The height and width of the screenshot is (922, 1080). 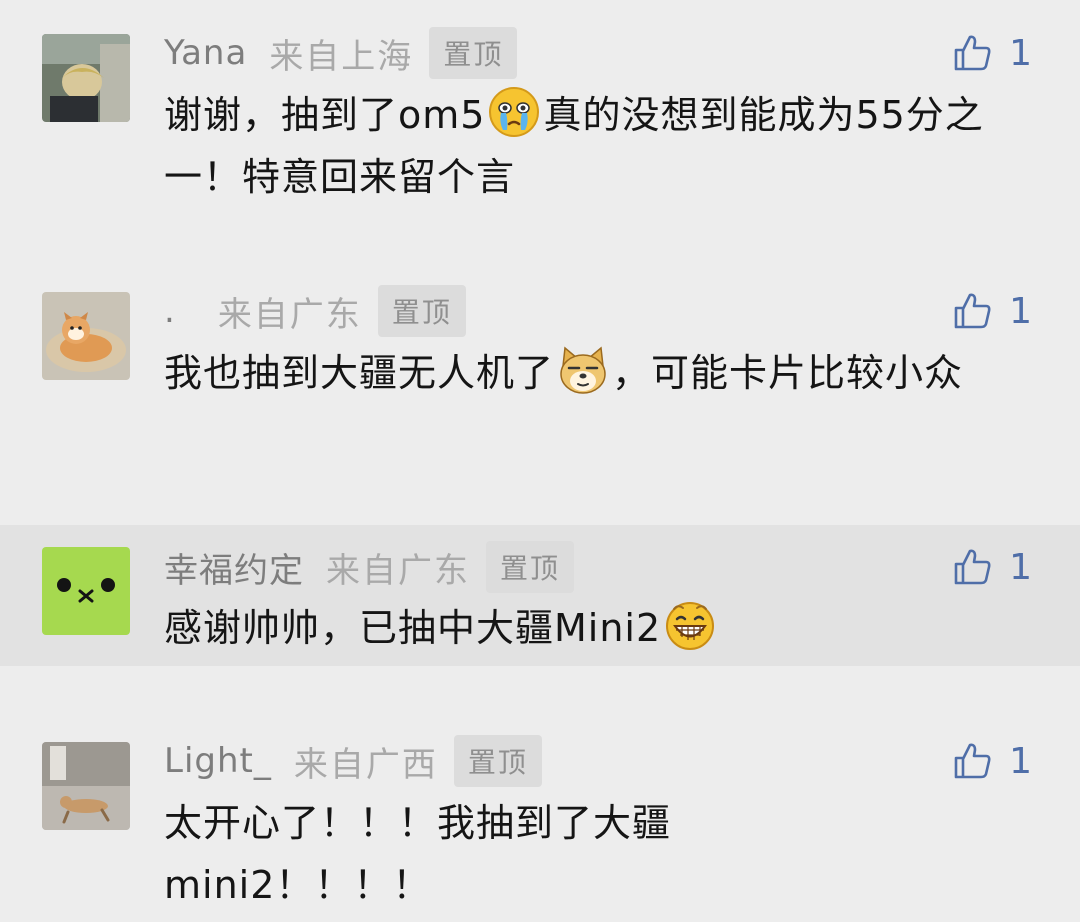 I want to click on crying-face-icon, so click(x=514, y=112).